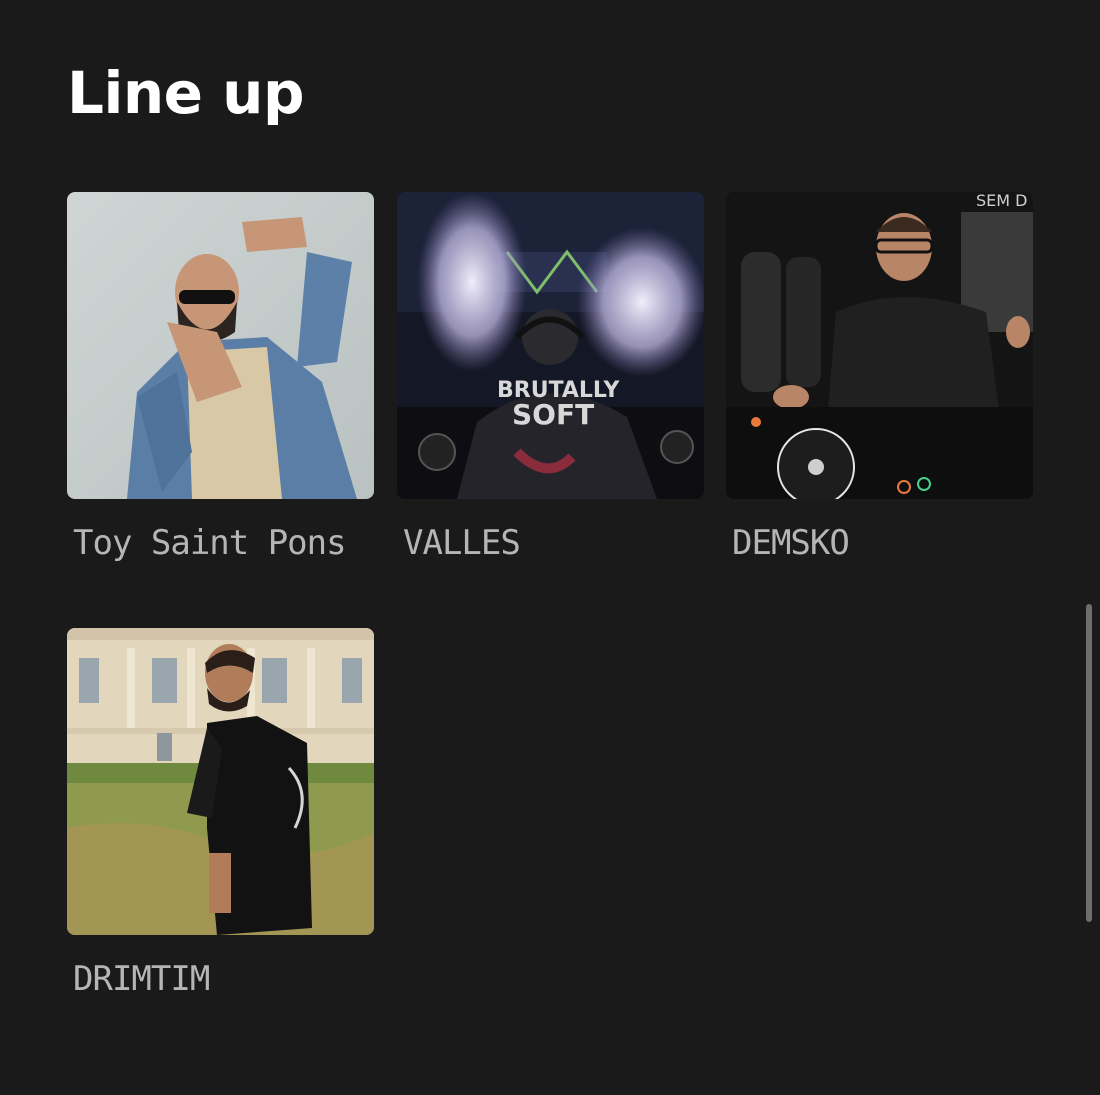  What do you see at coordinates (141, 979) in the screenshot?
I see `artist-name: DRIMTIM` at bounding box center [141, 979].